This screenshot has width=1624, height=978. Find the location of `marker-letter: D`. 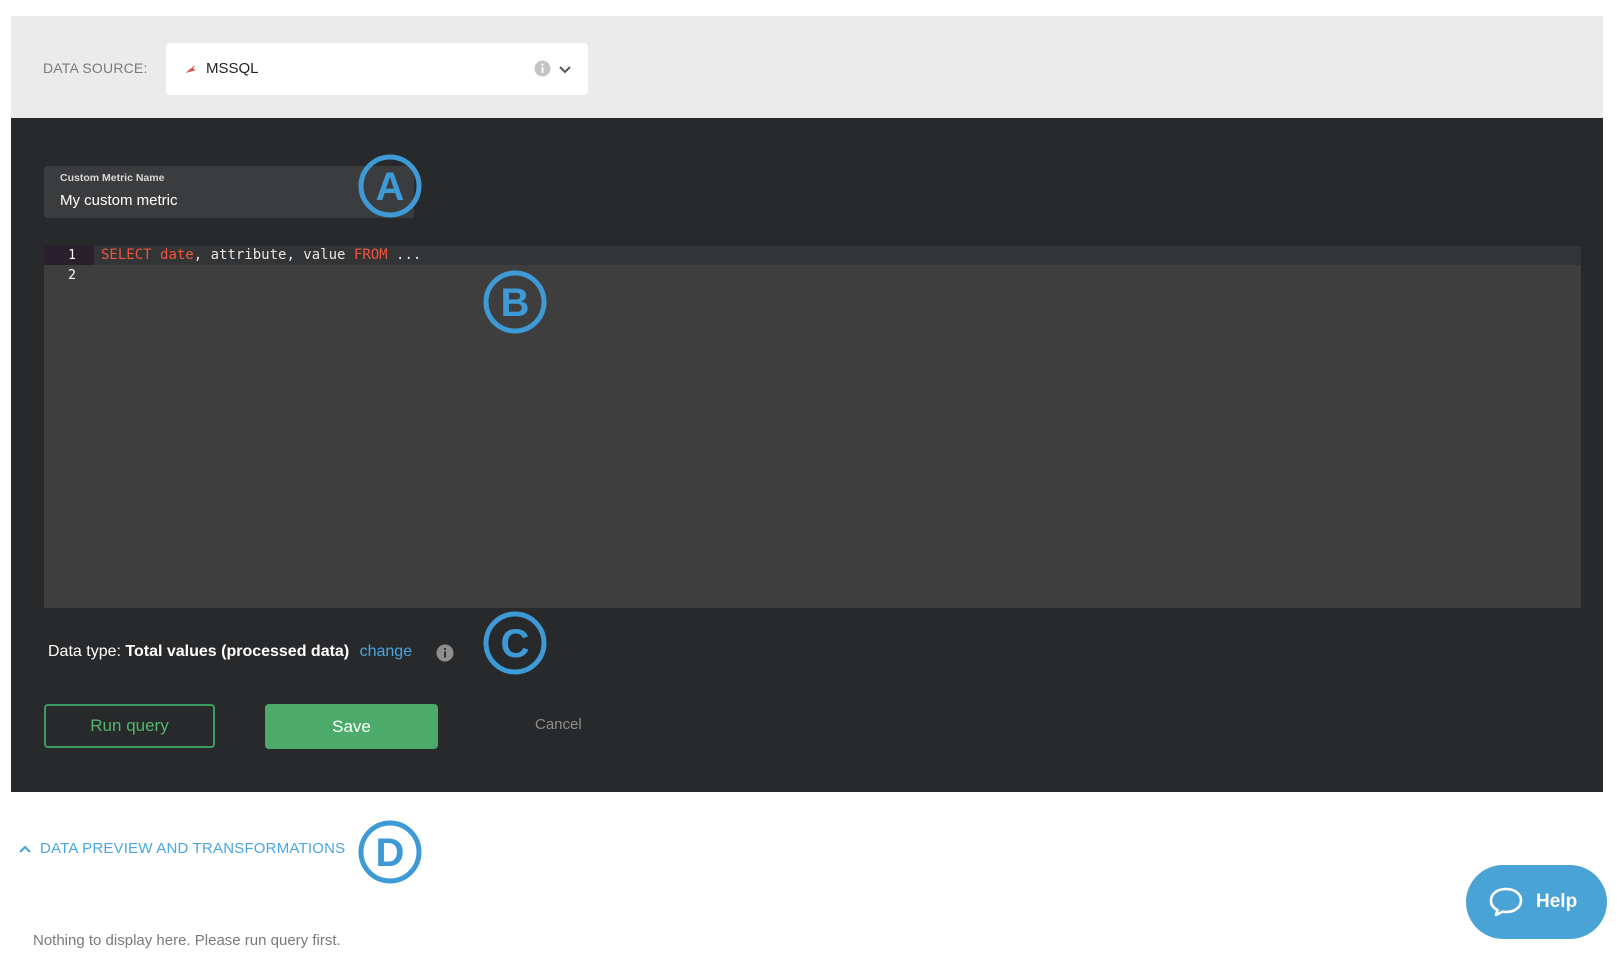

marker-letter: D is located at coordinates (390, 853).